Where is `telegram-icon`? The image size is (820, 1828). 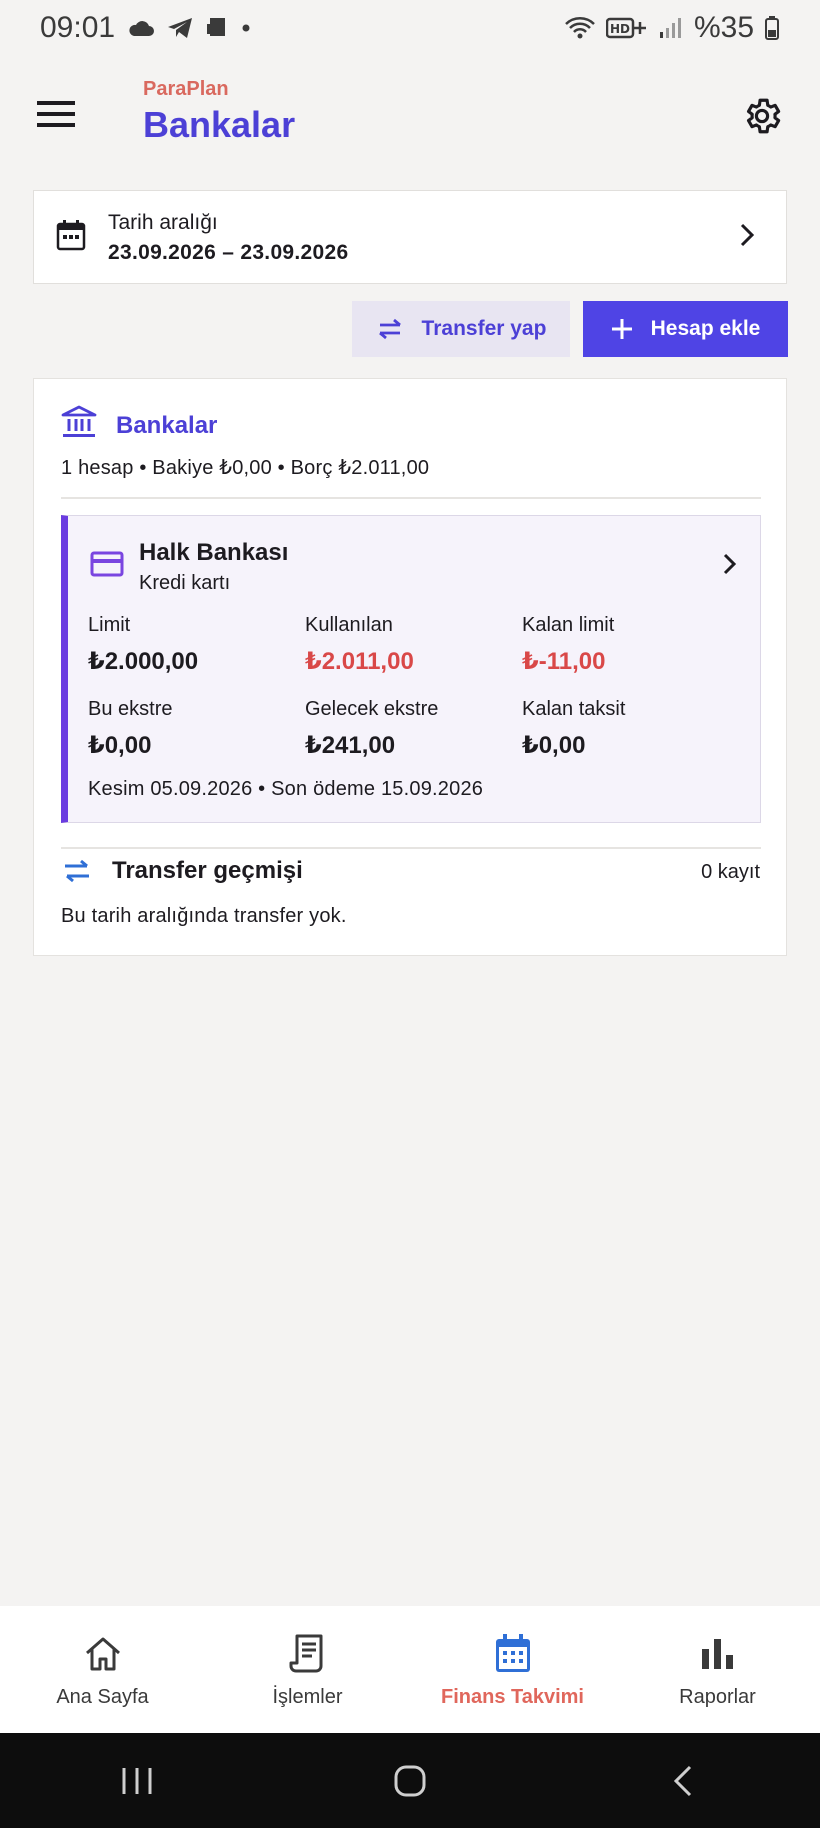
telegram-icon is located at coordinates (180, 28).